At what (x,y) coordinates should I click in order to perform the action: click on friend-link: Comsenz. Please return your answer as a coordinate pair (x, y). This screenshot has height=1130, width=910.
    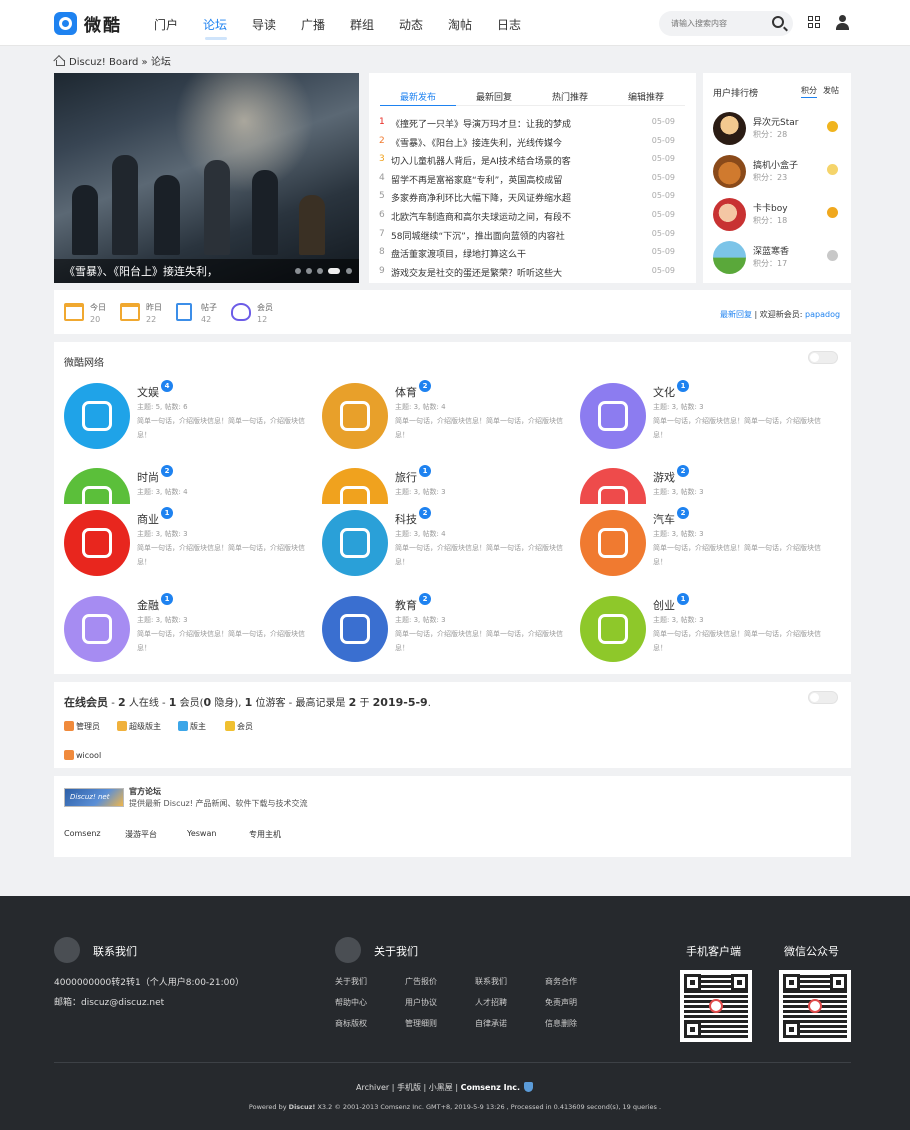
    Looking at the image, I should click on (82, 833).